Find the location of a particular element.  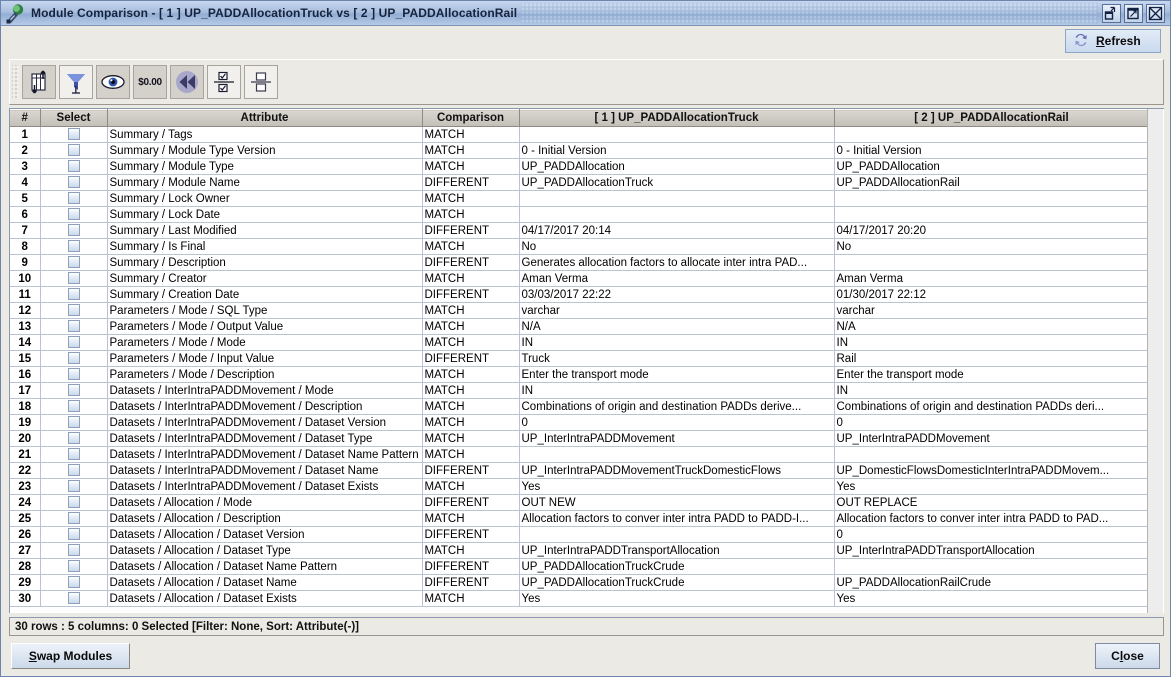

group-split-icon is located at coordinates (261, 82).